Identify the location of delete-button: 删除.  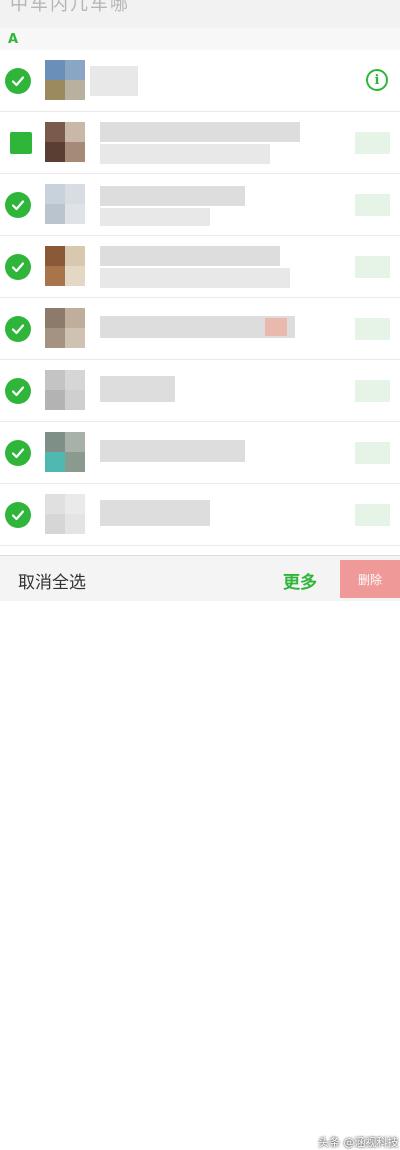
(370, 579).